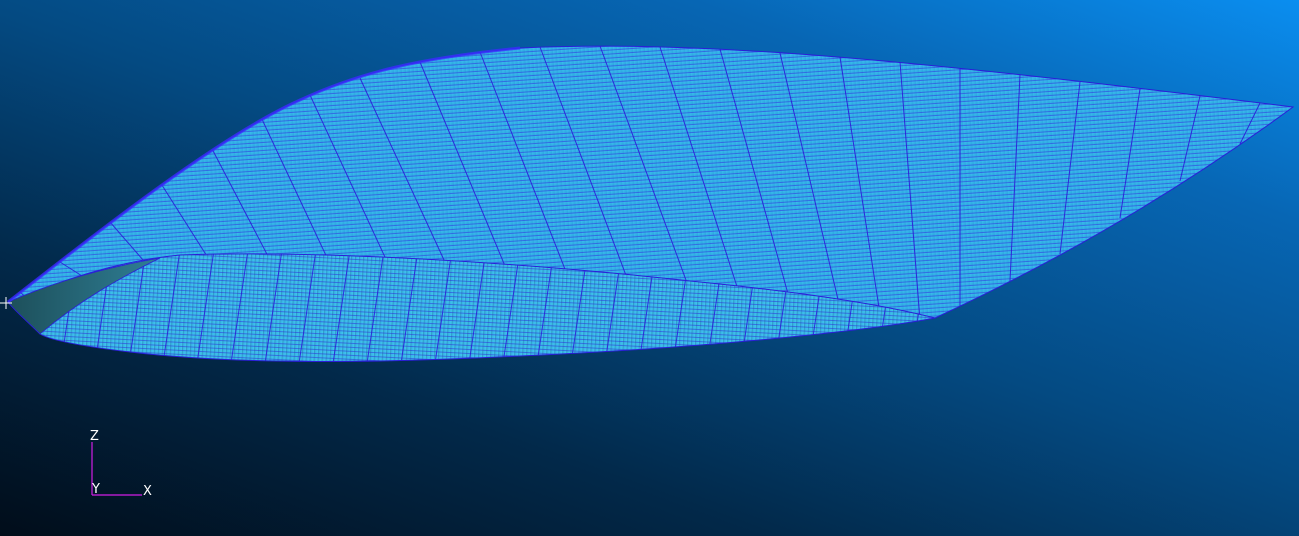 Image resolution: width=1299 pixels, height=536 pixels. What do you see at coordinates (124, 468) in the screenshot?
I see `axis-triad: Z Y X` at bounding box center [124, 468].